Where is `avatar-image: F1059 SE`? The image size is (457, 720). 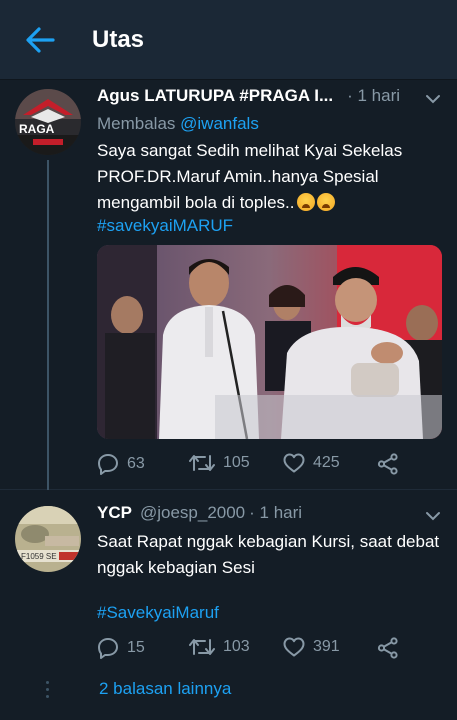 avatar-image: F1059 SE is located at coordinates (48, 539).